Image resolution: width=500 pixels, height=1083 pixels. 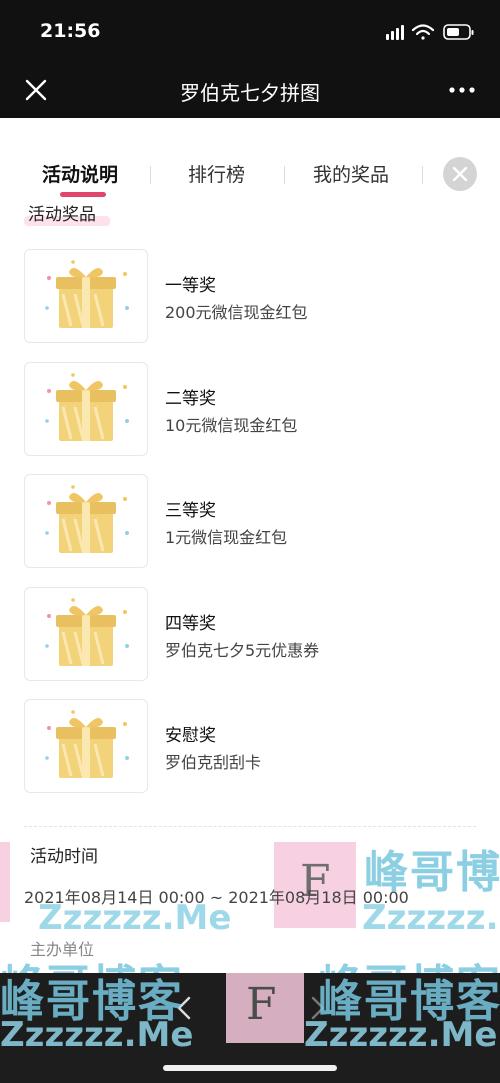 What do you see at coordinates (190, 511) in the screenshot?
I see `prize-name: 三等奖` at bounding box center [190, 511].